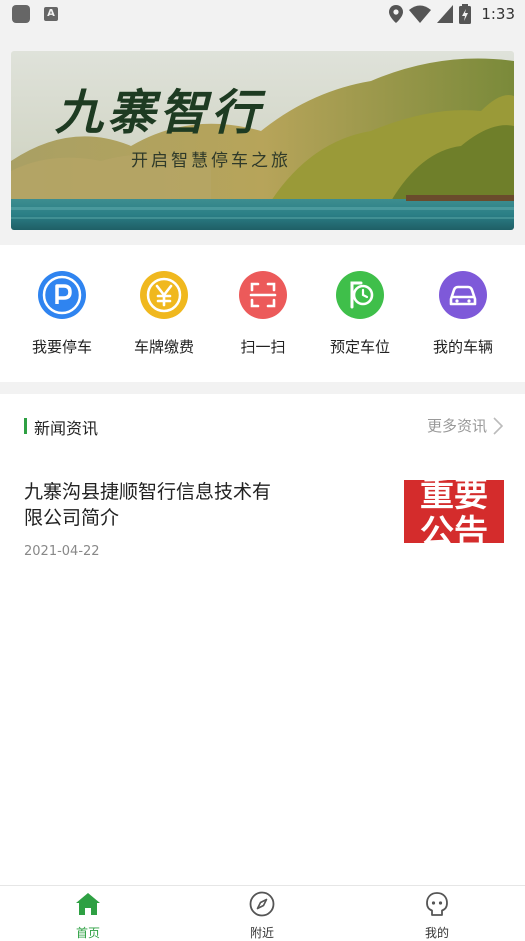 The height and width of the screenshot is (941, 525). I want to click on wifi-icon, so click(420, 14).